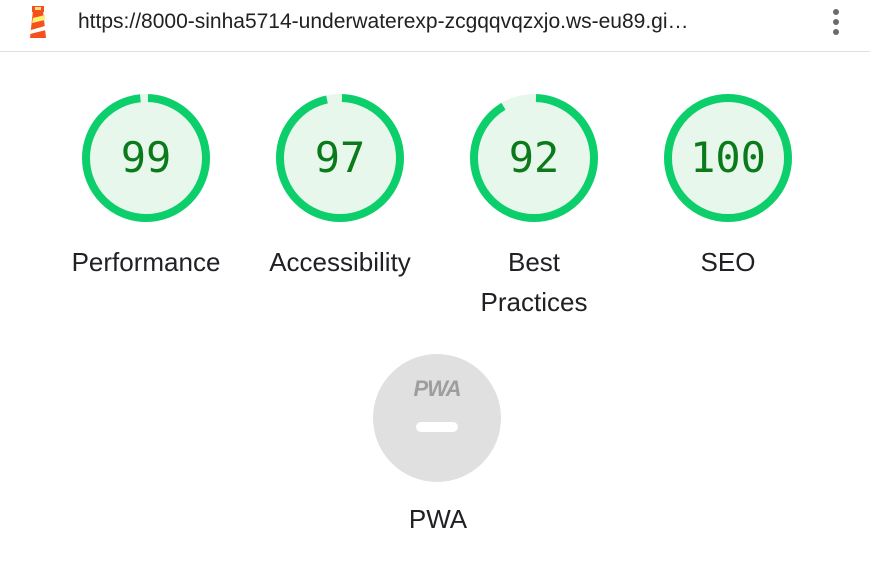  I want to click on category-label: Best Practices, so click(534, 282).